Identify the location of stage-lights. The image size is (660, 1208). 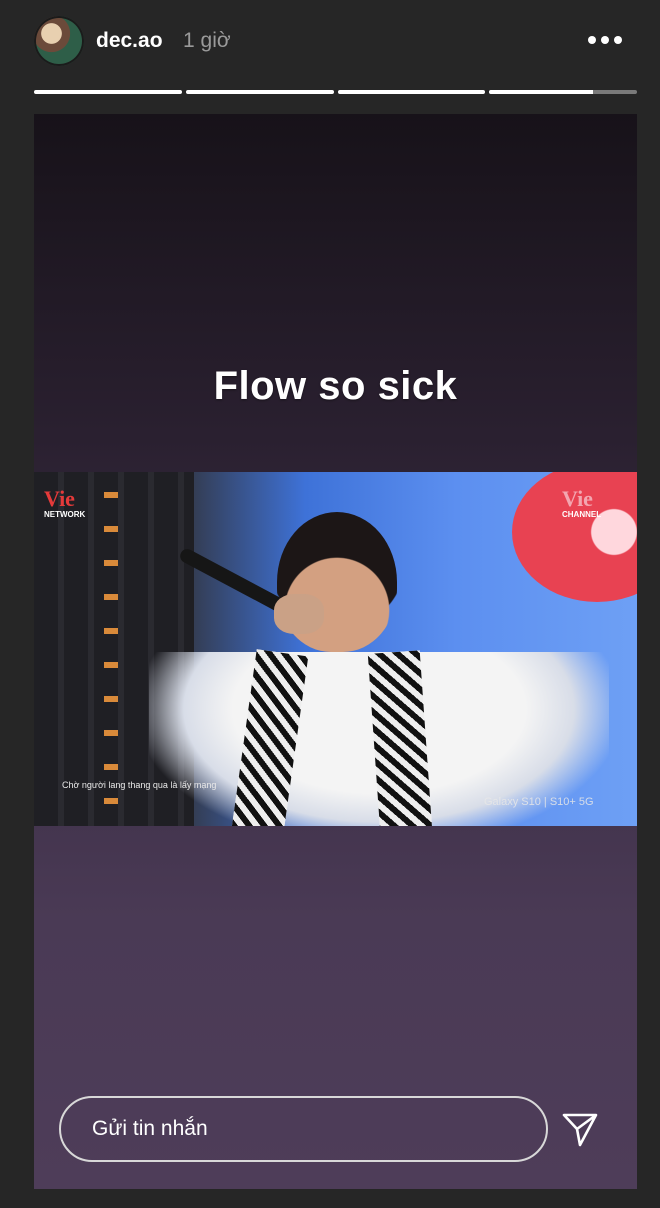
(111, 652).